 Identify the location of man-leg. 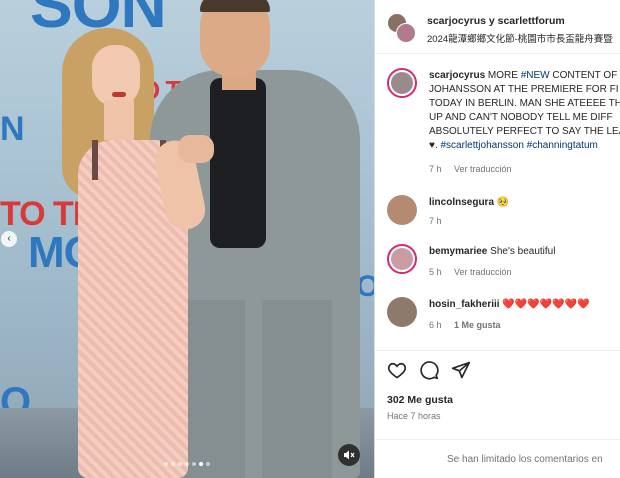
(297, 389).